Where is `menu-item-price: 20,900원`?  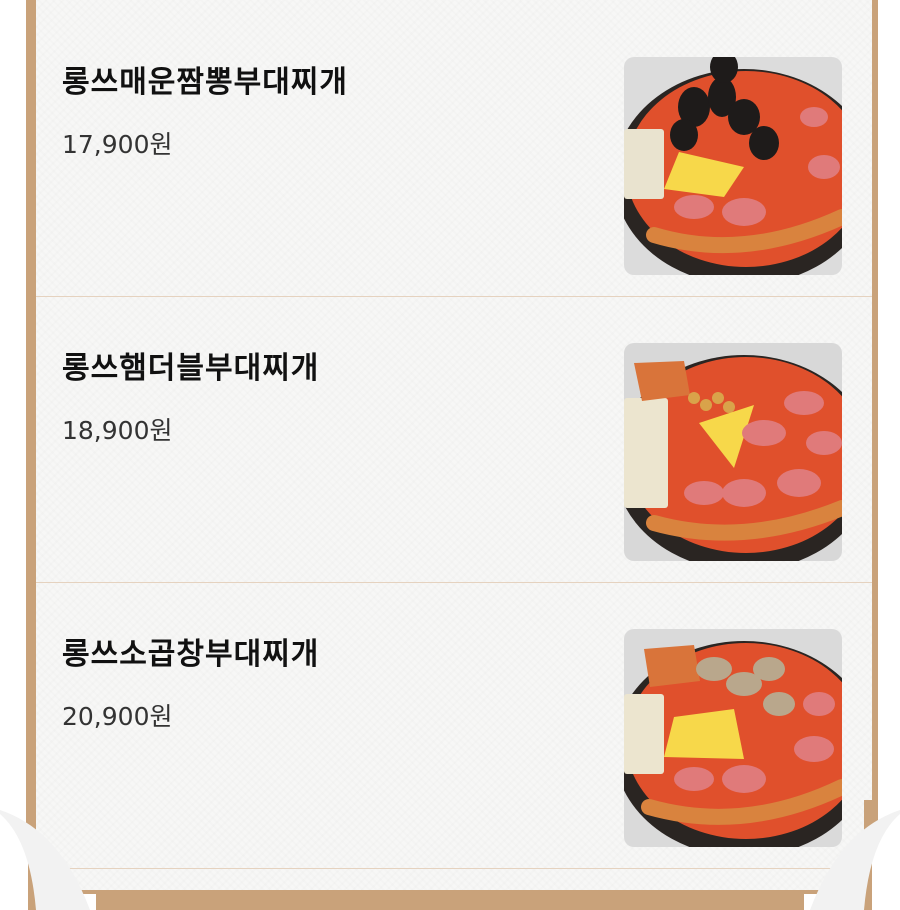
menu-item-price: 20,900원 is located at coordinates (117, 716).